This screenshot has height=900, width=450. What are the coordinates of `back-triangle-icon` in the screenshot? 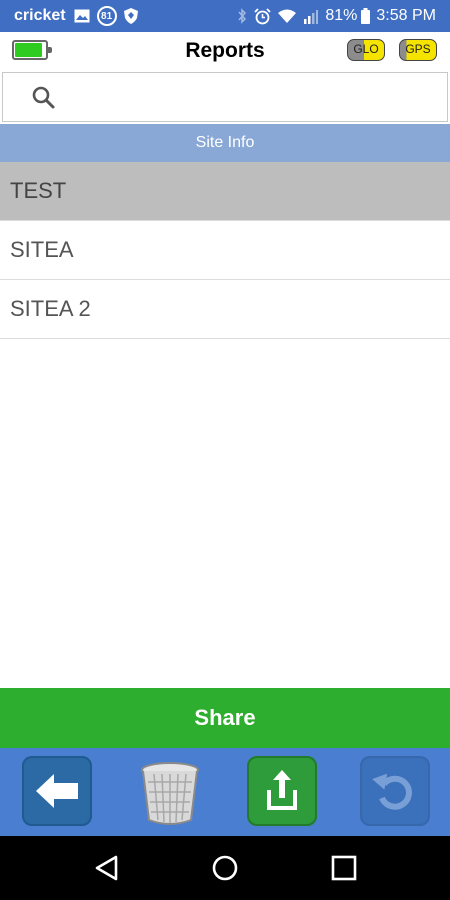 It's located at (106, 868).